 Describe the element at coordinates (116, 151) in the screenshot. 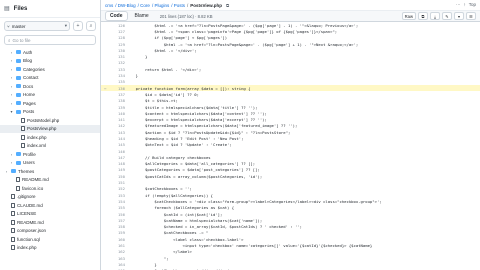

I see `line-number: 146` at that location.